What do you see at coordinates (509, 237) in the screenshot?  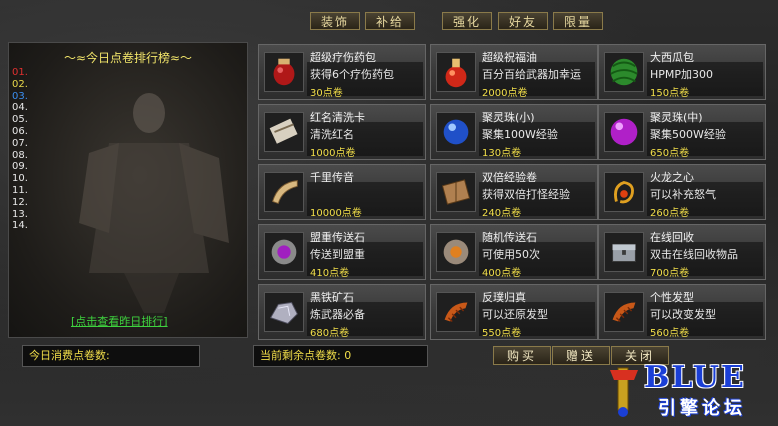 I see `item-title: 随机传送石` at bounding box center [509, 237].